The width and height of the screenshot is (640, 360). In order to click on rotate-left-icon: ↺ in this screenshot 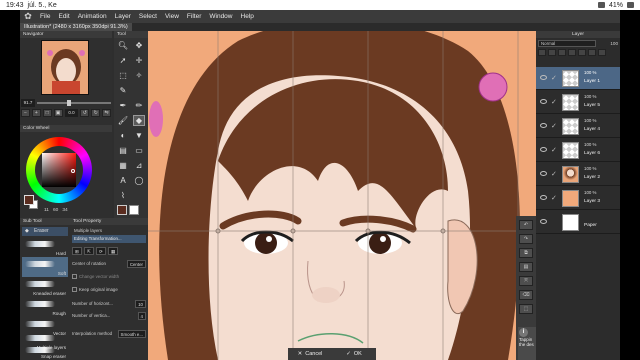, I will do `click(85, 113)`.